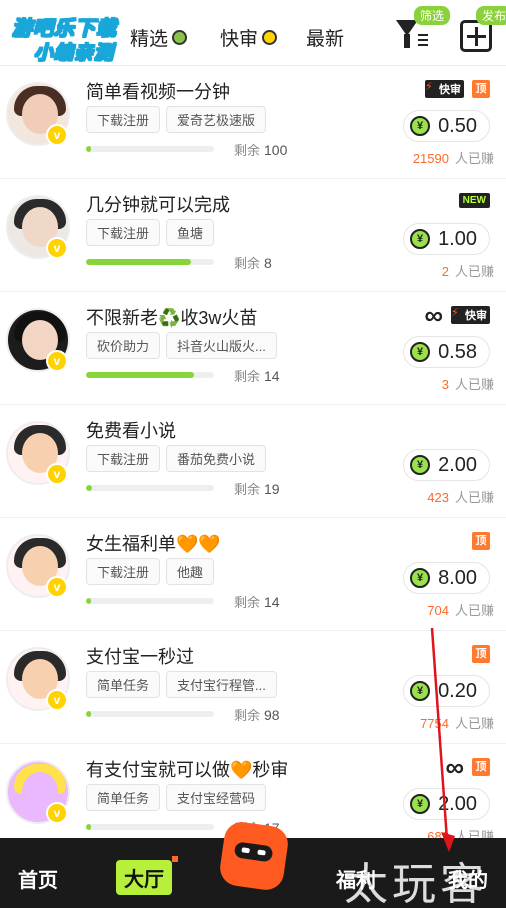 The height and width of the screenshot is (908, 506). I want to click on task-tags: 下载注册 爱奇艺极速版, so click(176, 119).